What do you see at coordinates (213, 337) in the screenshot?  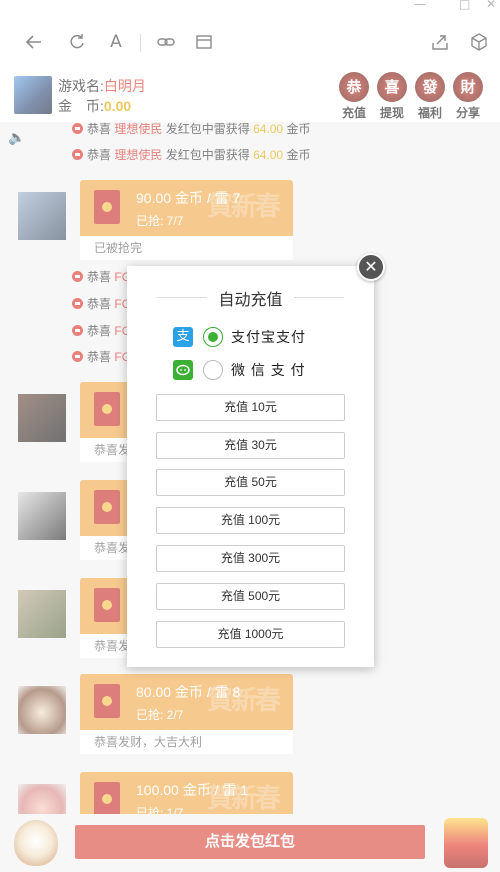 I see `alipay-radio` at bounding box center [213, 337].